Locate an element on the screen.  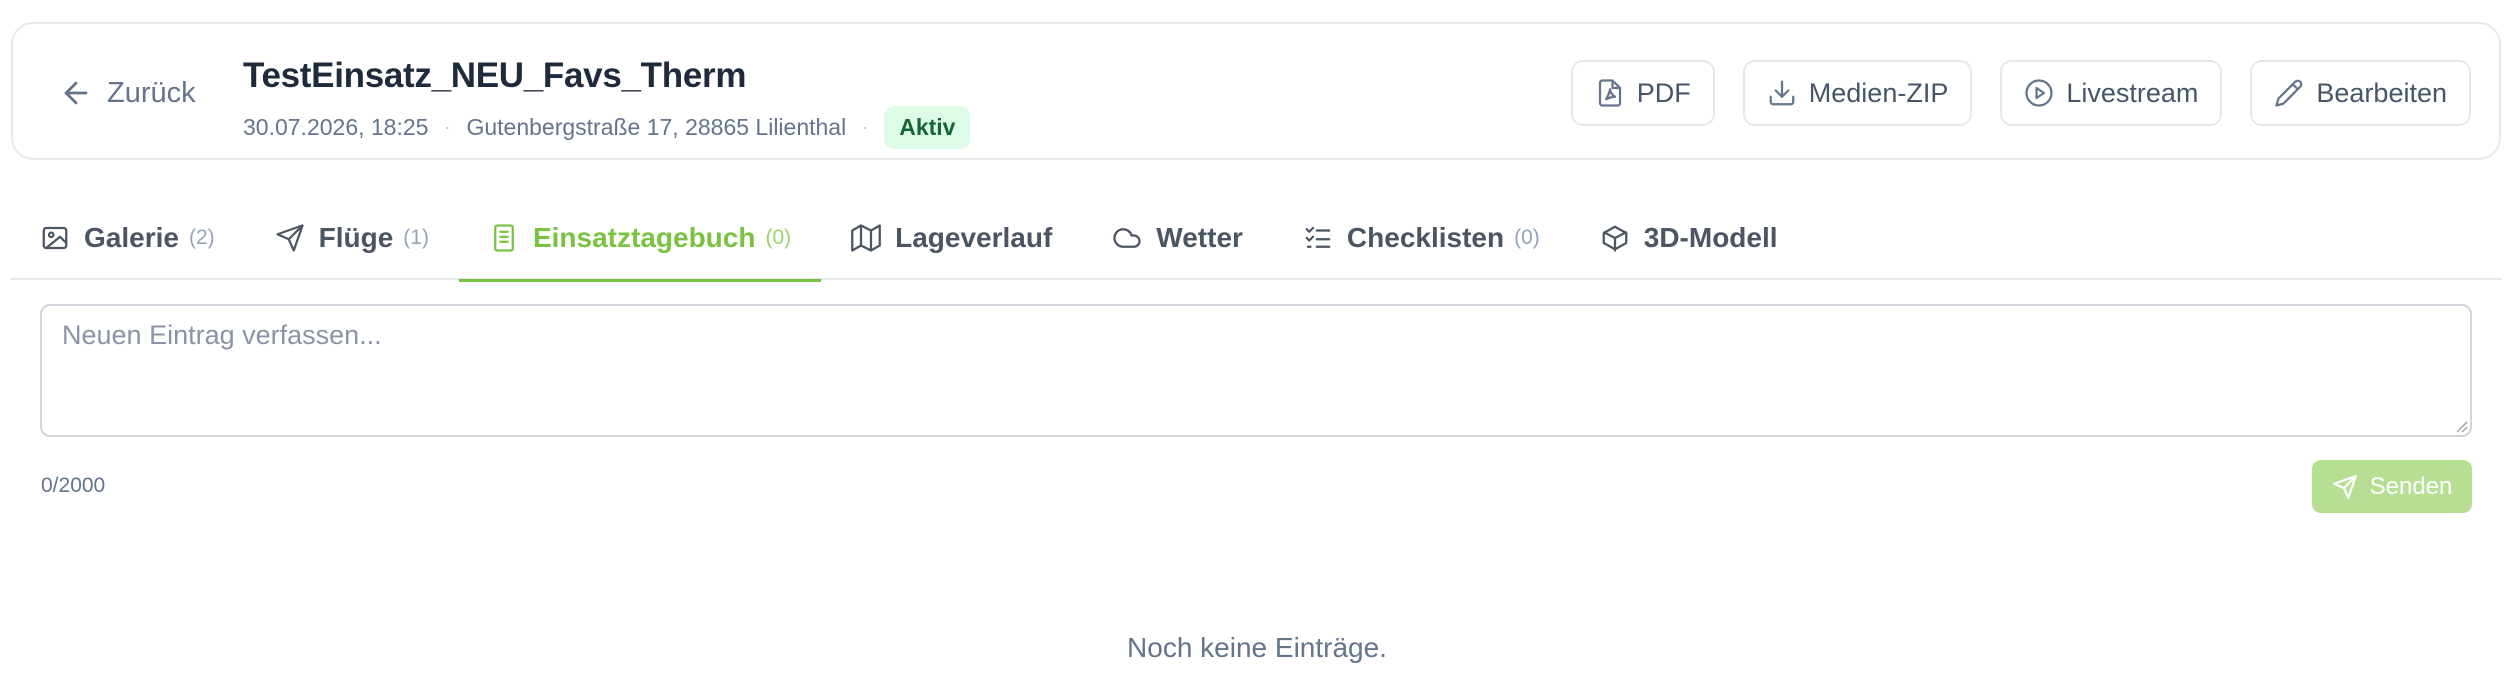
media-zip-label: Medien-ZIP is located at coordinates (1878, 92).